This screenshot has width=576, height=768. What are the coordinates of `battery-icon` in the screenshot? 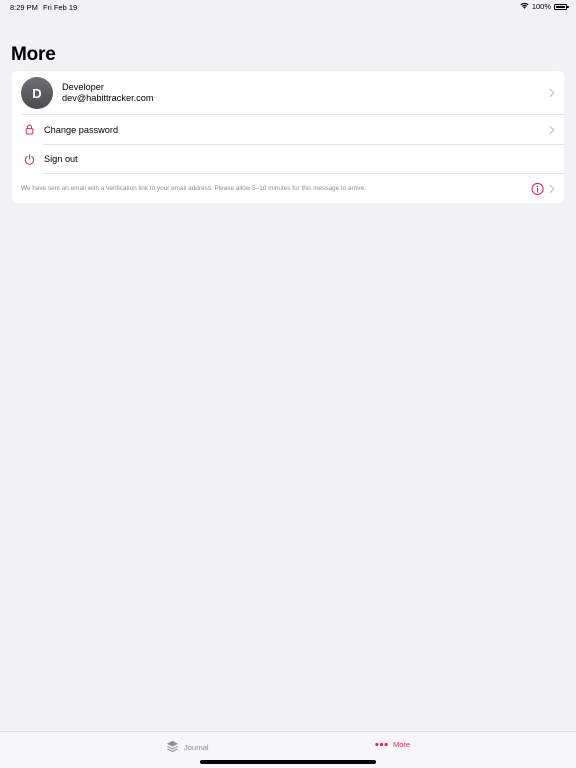 It's located at (561, 6).